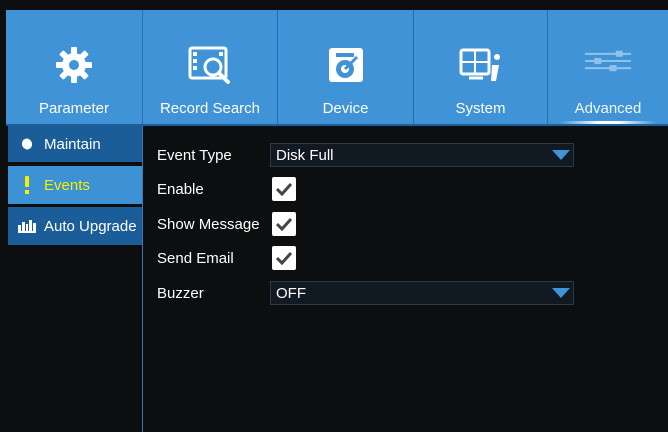  I want to click on event-type-select: Disk Full, so click(422, 155).